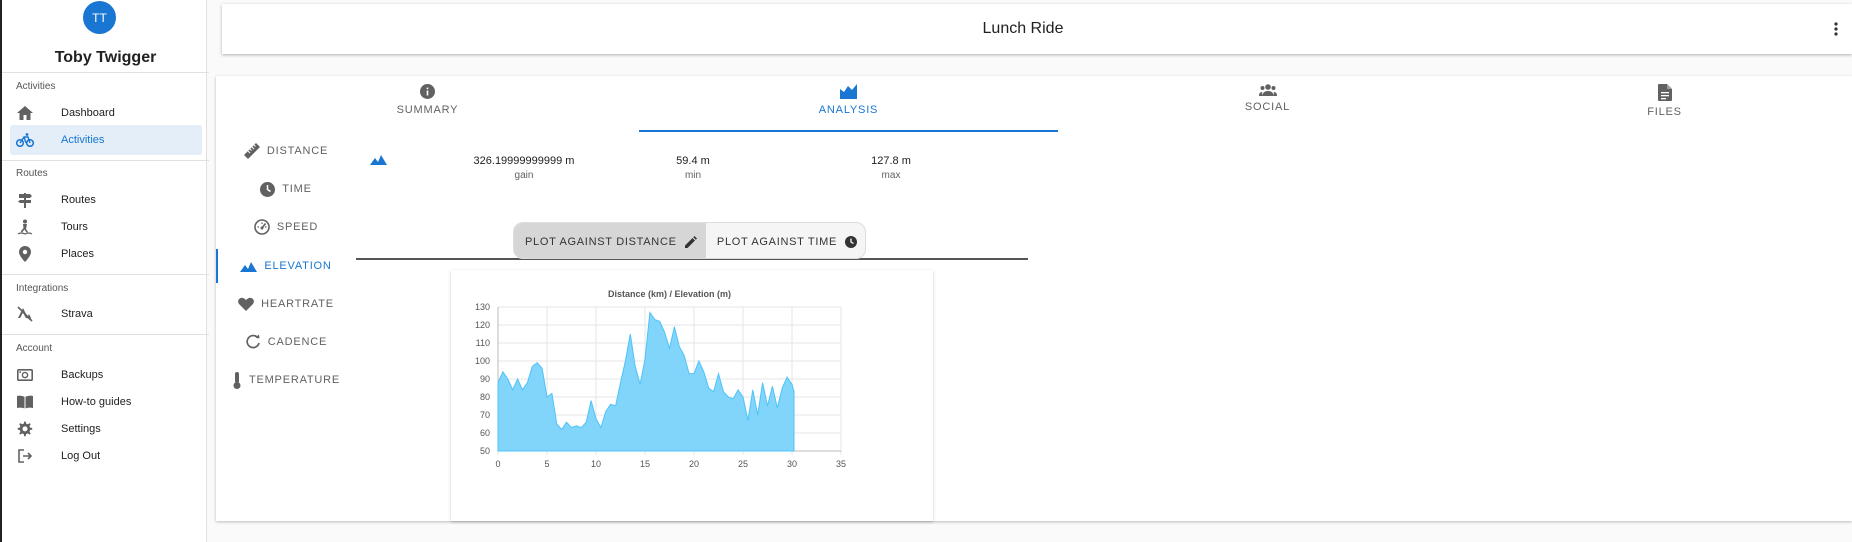 This screenshot has width=1852, height=542. What do you see at coordinates (485, 379) in the screenshot?
I see `y-tick-label: 90` at bounding box center [485, 379].